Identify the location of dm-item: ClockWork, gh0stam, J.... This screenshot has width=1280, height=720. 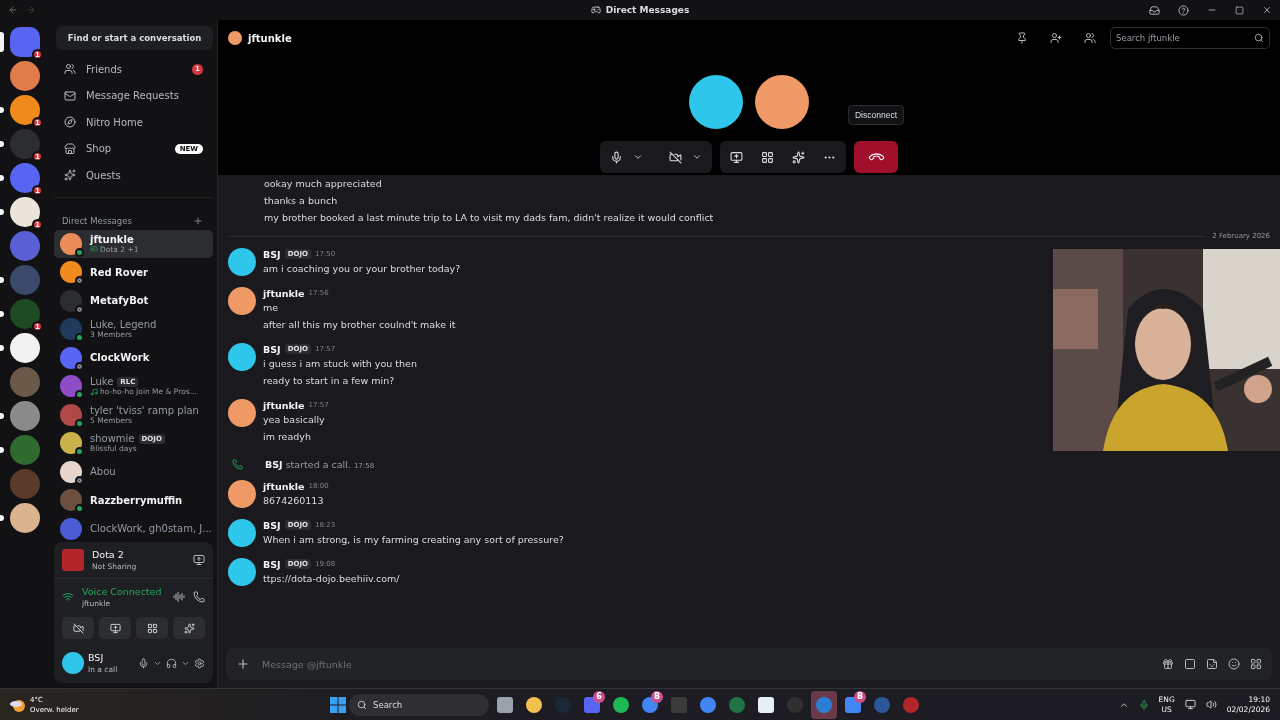
(133, 528).